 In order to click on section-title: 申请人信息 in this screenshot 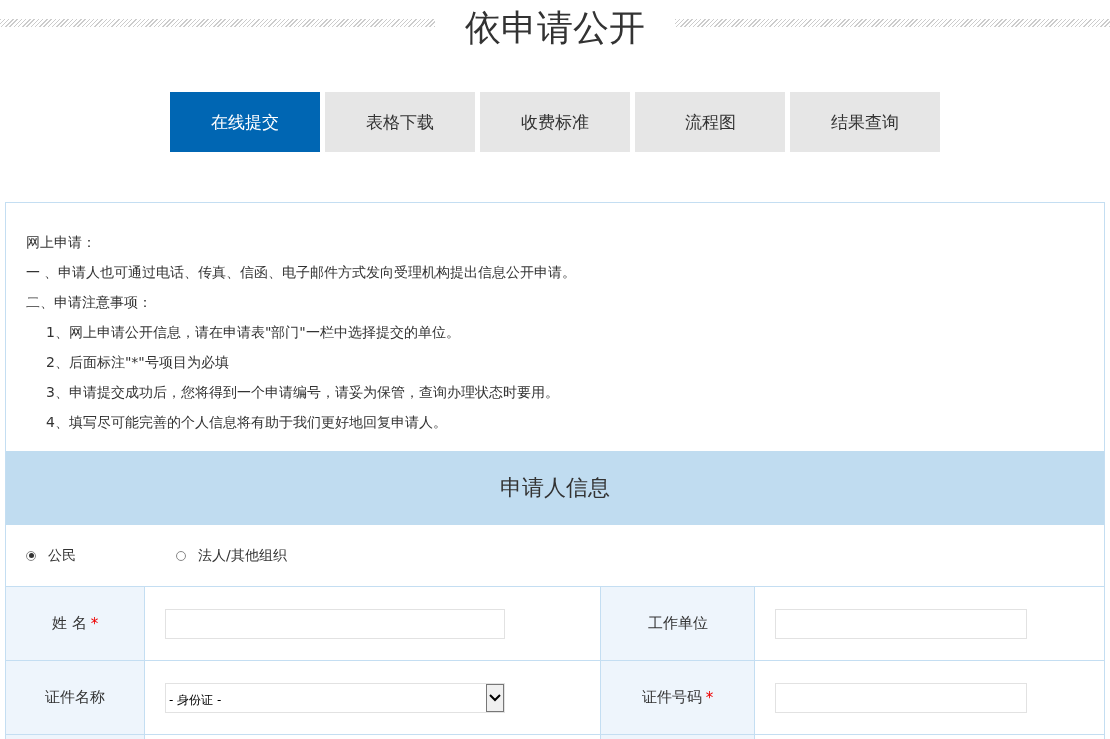, I will do `click(555, 488)`.